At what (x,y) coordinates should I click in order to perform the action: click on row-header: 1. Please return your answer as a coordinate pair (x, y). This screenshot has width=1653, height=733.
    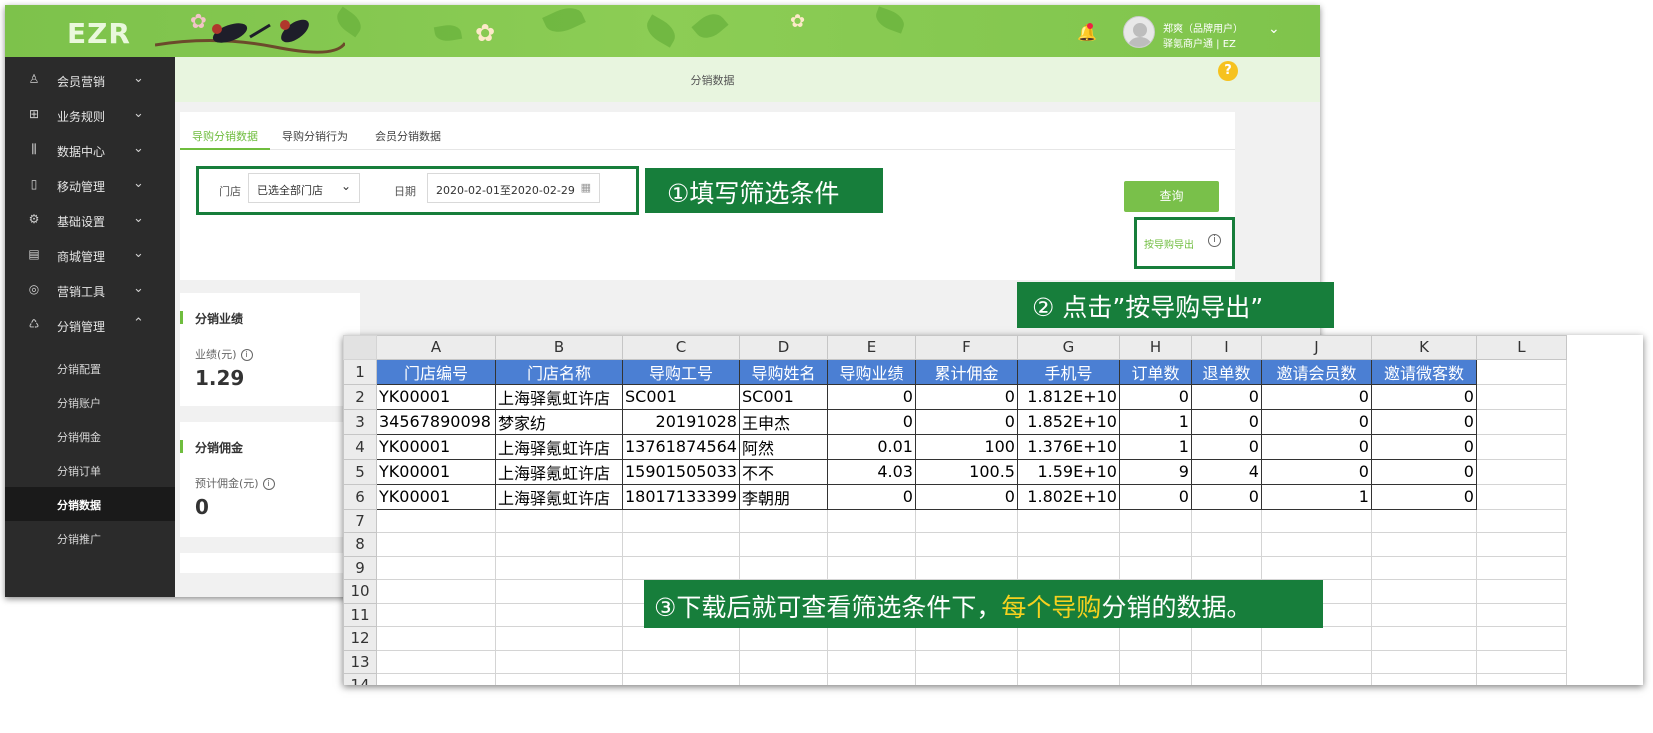
    Looking at the image, I should click on (360, 371).